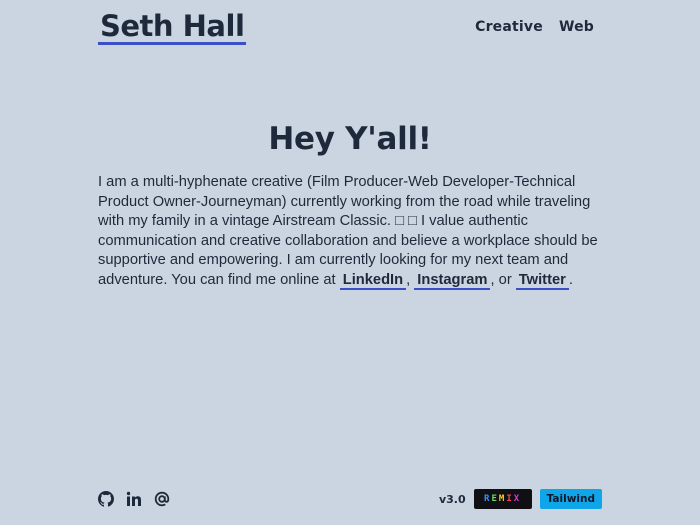 The image size is (700, 525). Describe the element at coordinates (346, 27) in the screenshot. I see `site-header: Seth Hall Creative Web` at that location.